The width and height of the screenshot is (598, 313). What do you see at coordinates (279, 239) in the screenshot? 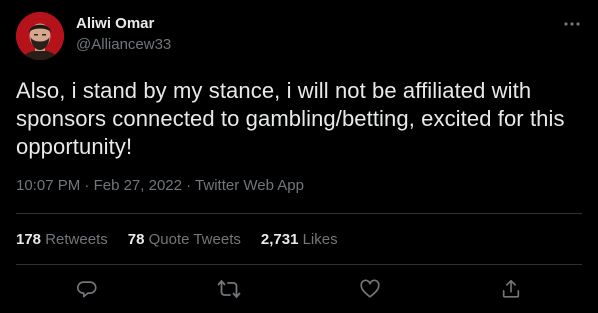
I see `likes-count: 2,731` at bounding box center [279, 239].